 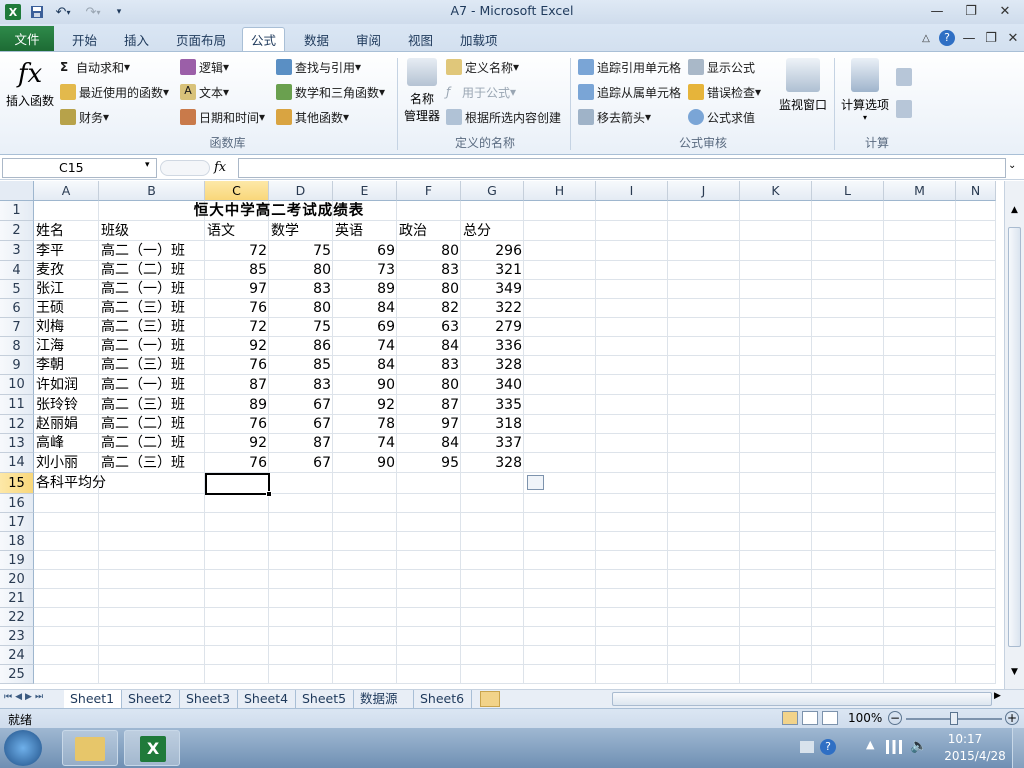 I want to click on row-header-1: 1, so click(x=17, y=211).